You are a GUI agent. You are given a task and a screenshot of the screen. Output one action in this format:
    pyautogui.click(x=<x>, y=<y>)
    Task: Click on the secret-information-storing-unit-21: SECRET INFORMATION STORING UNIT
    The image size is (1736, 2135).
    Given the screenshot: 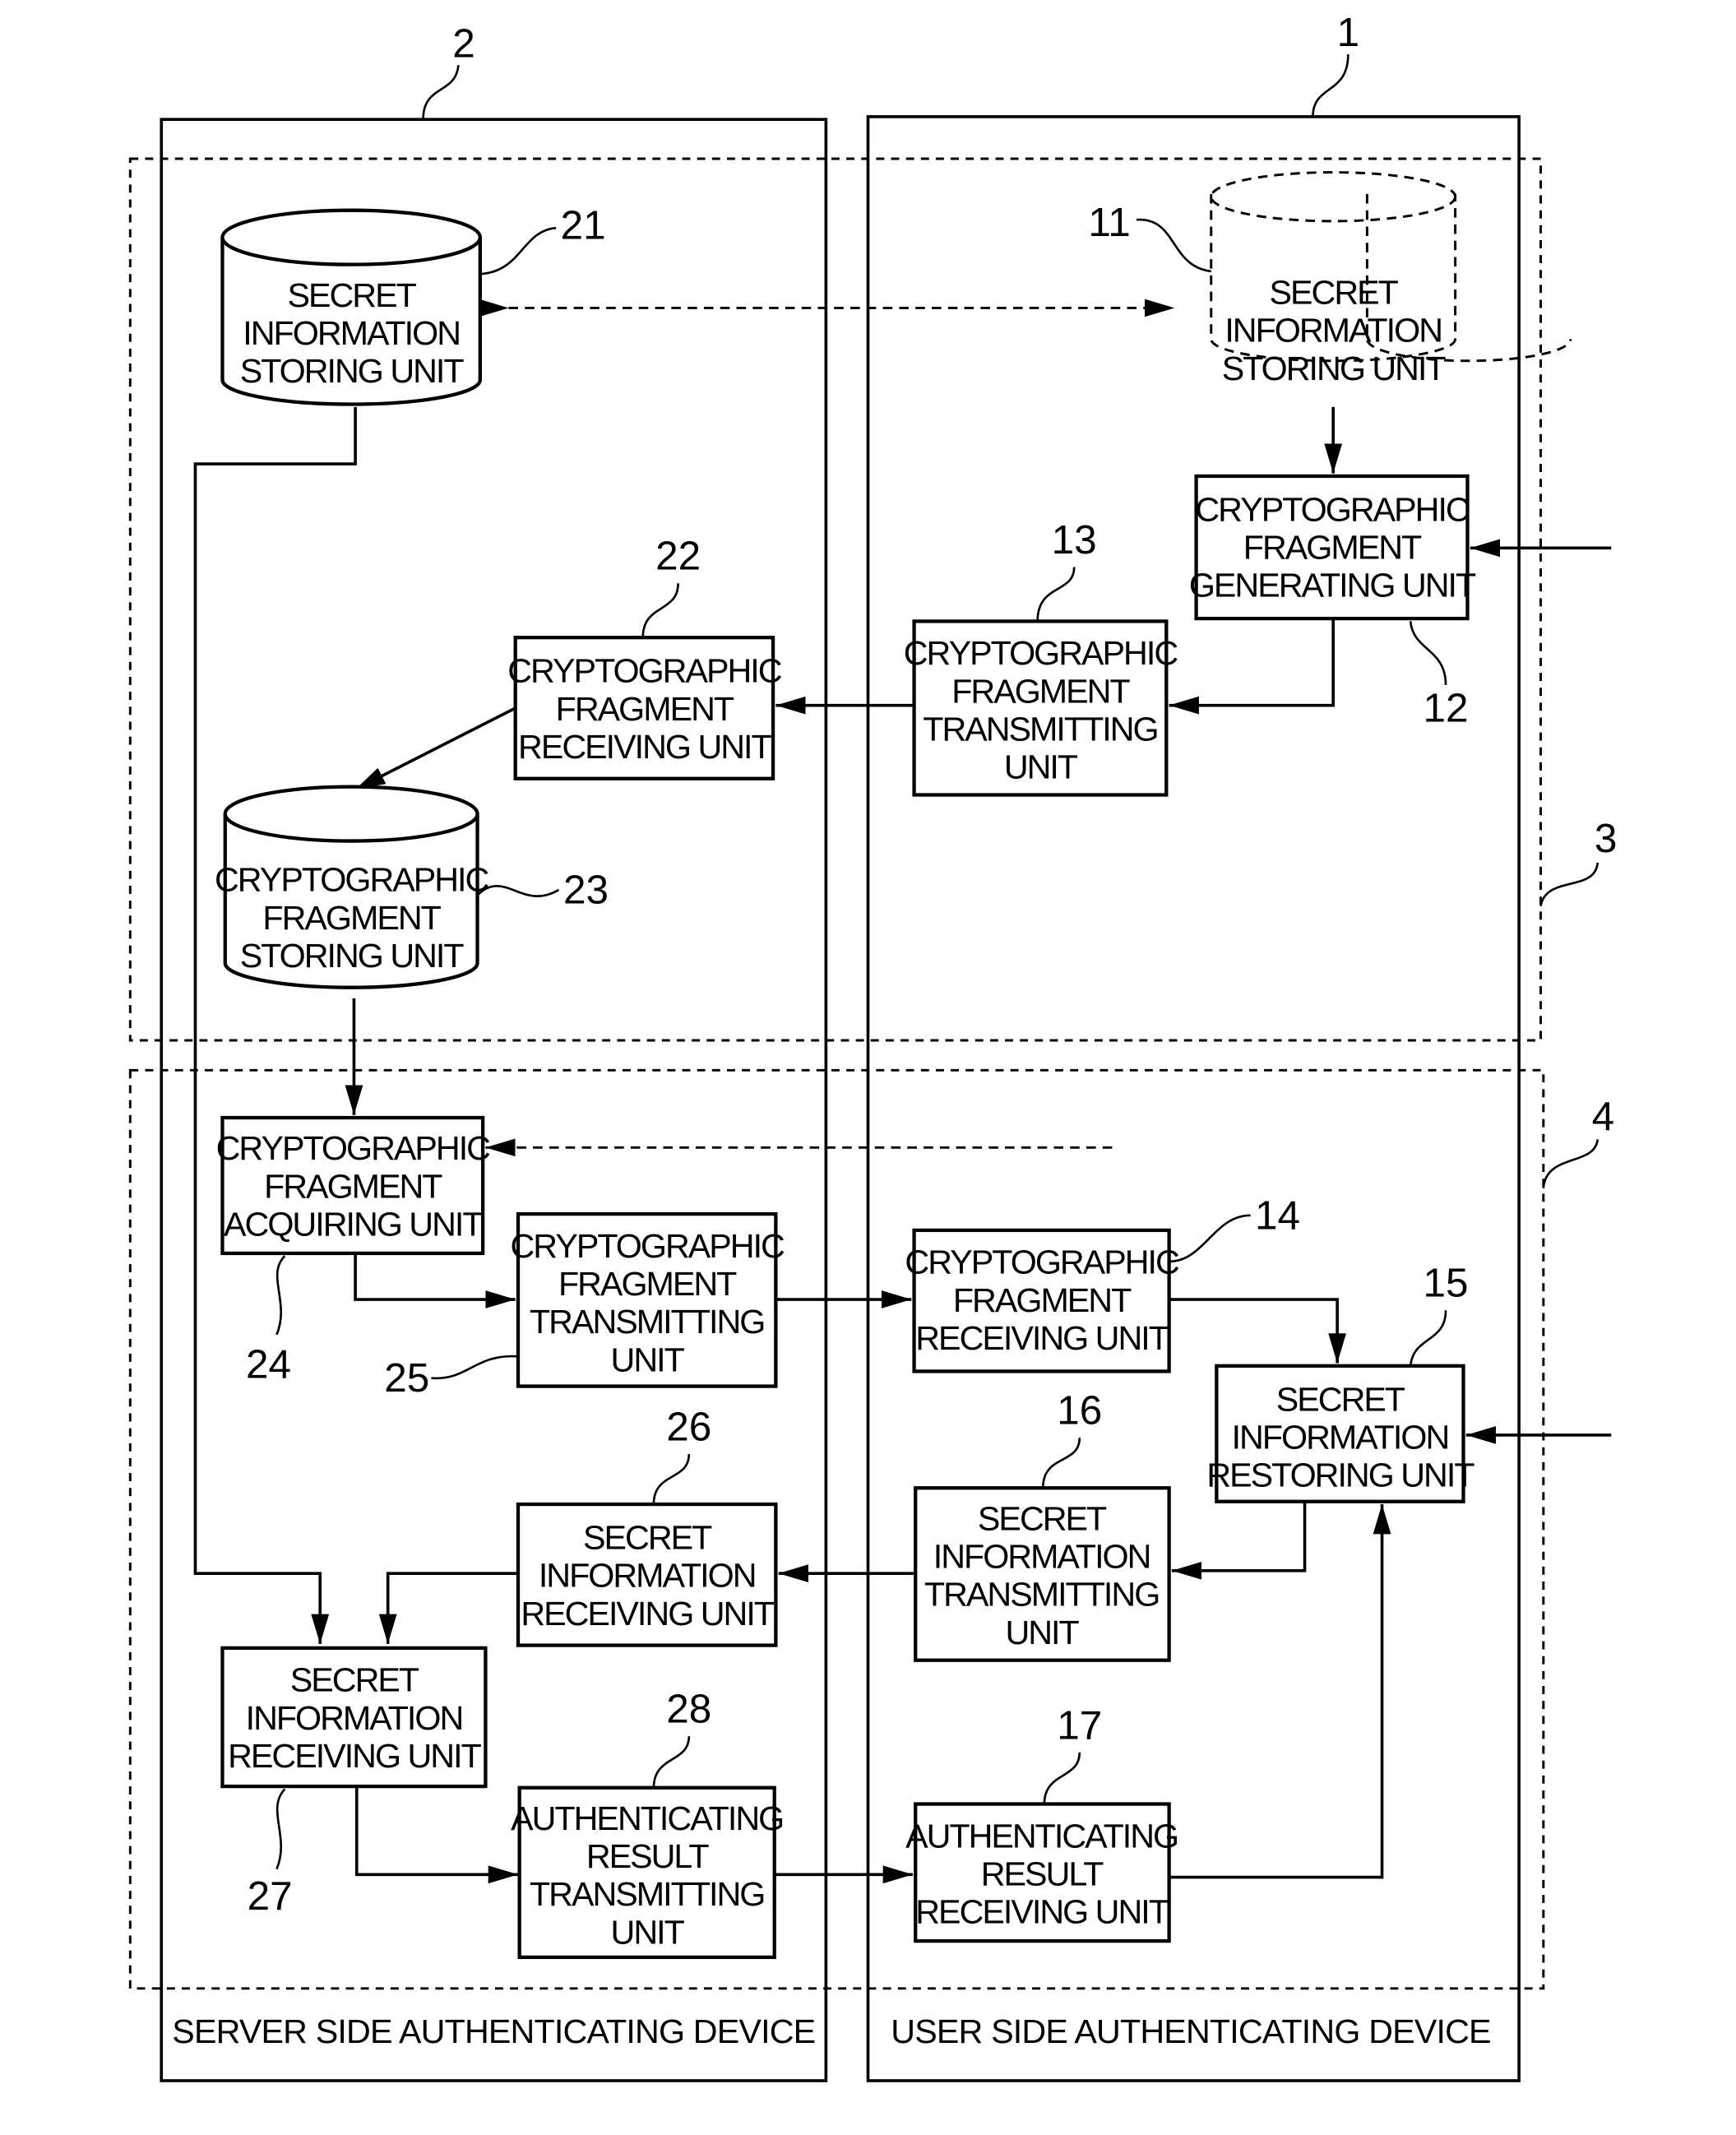 What is the action you would take?
    pyautogui.click(x=351, y=307)
    